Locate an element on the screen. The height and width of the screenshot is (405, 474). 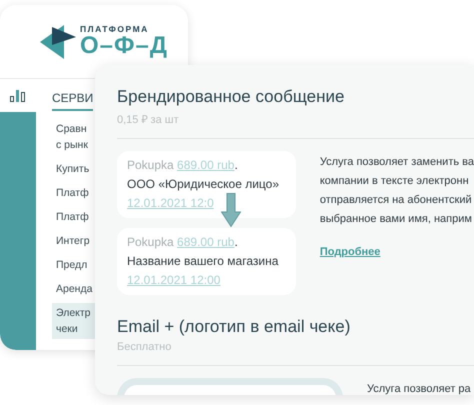
menu-item: Купить is located at coordinates (73, 169).